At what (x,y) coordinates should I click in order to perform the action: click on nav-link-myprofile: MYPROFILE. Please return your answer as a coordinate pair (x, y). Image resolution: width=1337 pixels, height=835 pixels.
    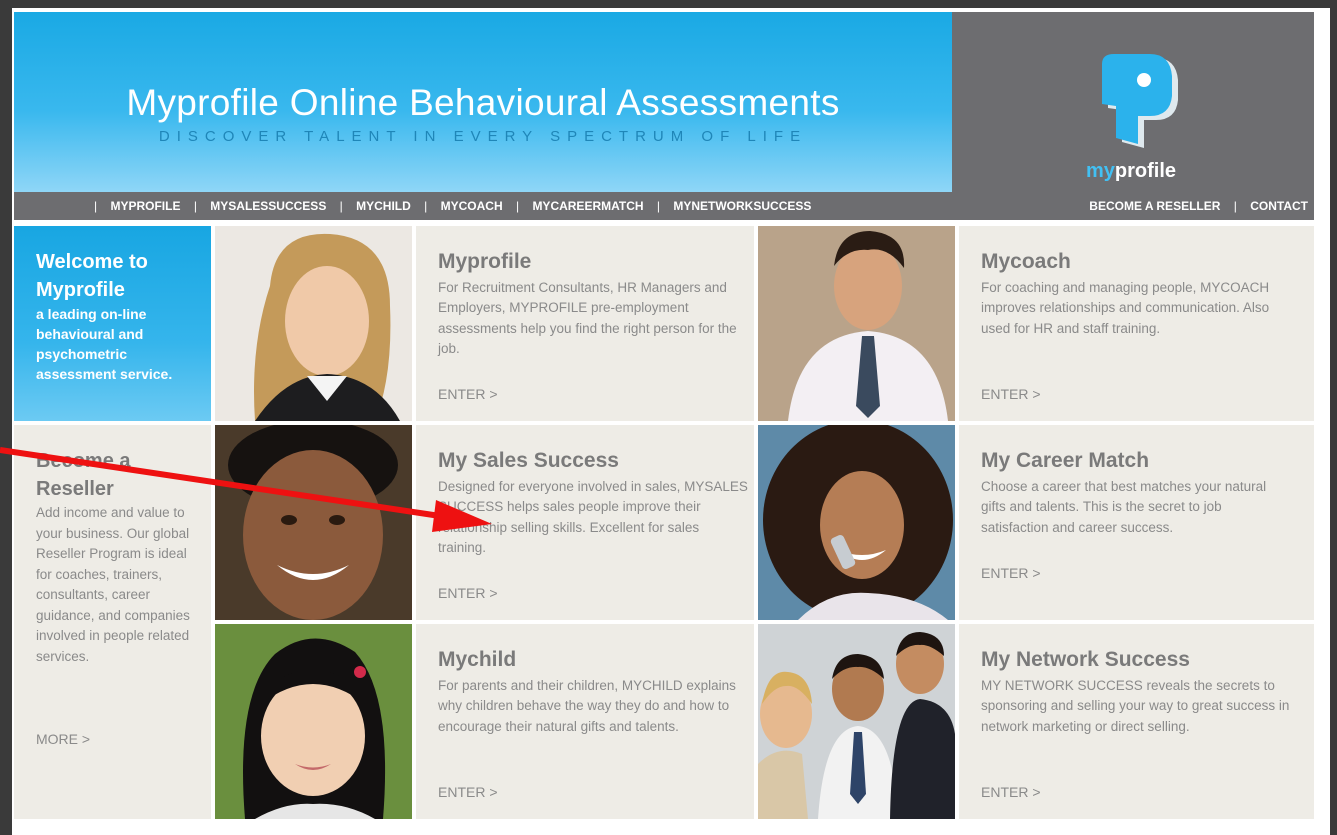
    Looking at the image, I should click on (145, 206).